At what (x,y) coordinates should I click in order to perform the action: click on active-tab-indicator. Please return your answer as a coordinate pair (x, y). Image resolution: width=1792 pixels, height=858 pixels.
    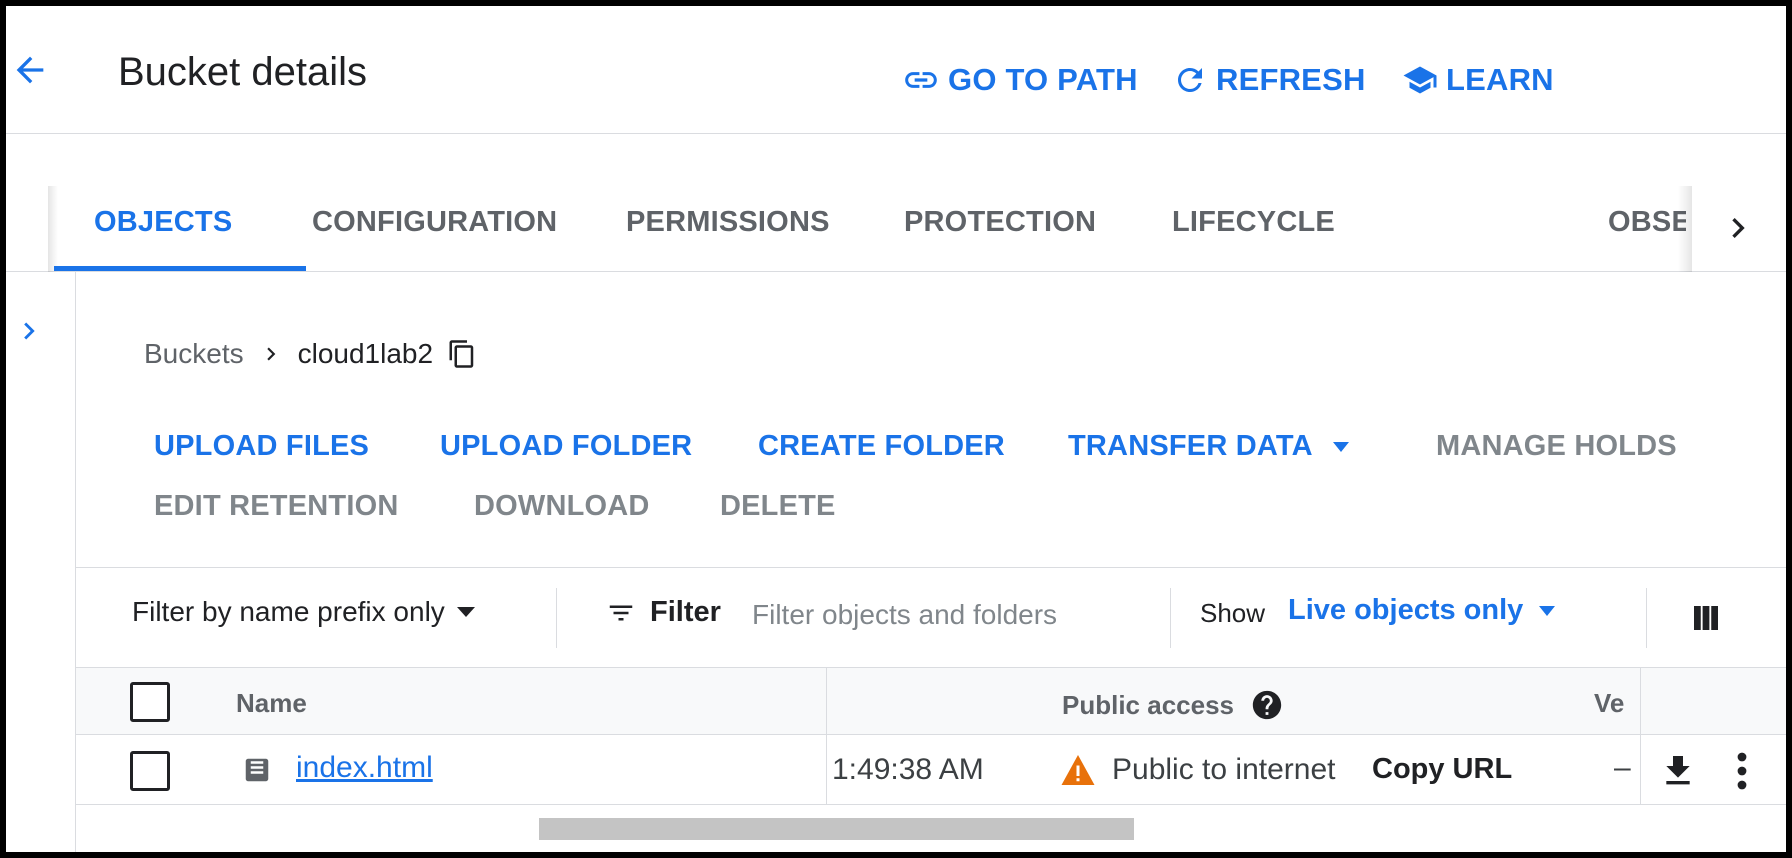
    Looking at the image, I should click on (180, 268).